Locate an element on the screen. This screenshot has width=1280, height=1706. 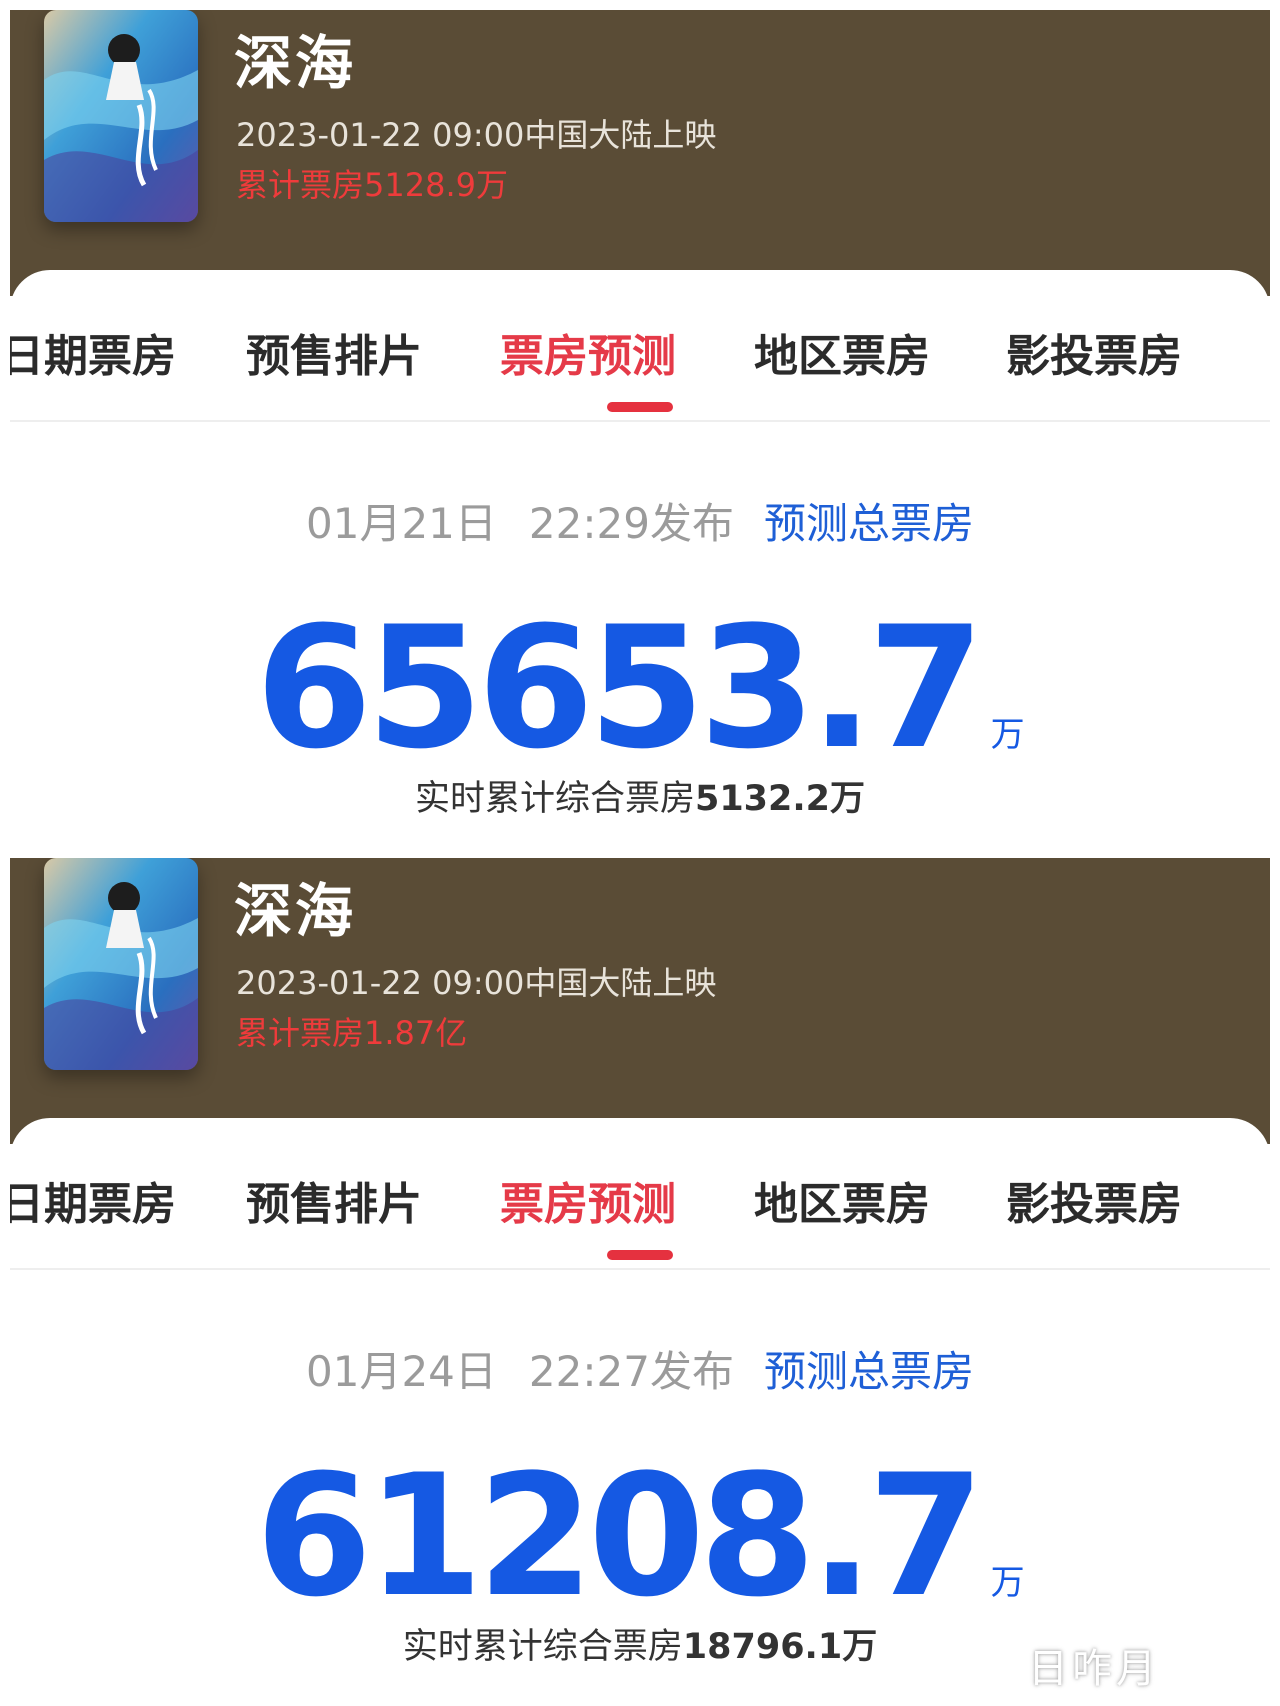
cumulative-box-office: 累计票房5128.9万 is located at coordinates (372, 185).